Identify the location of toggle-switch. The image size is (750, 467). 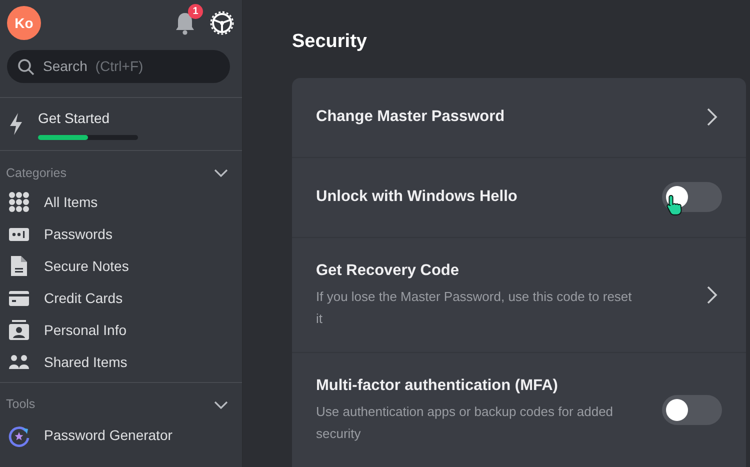
(692, 409).